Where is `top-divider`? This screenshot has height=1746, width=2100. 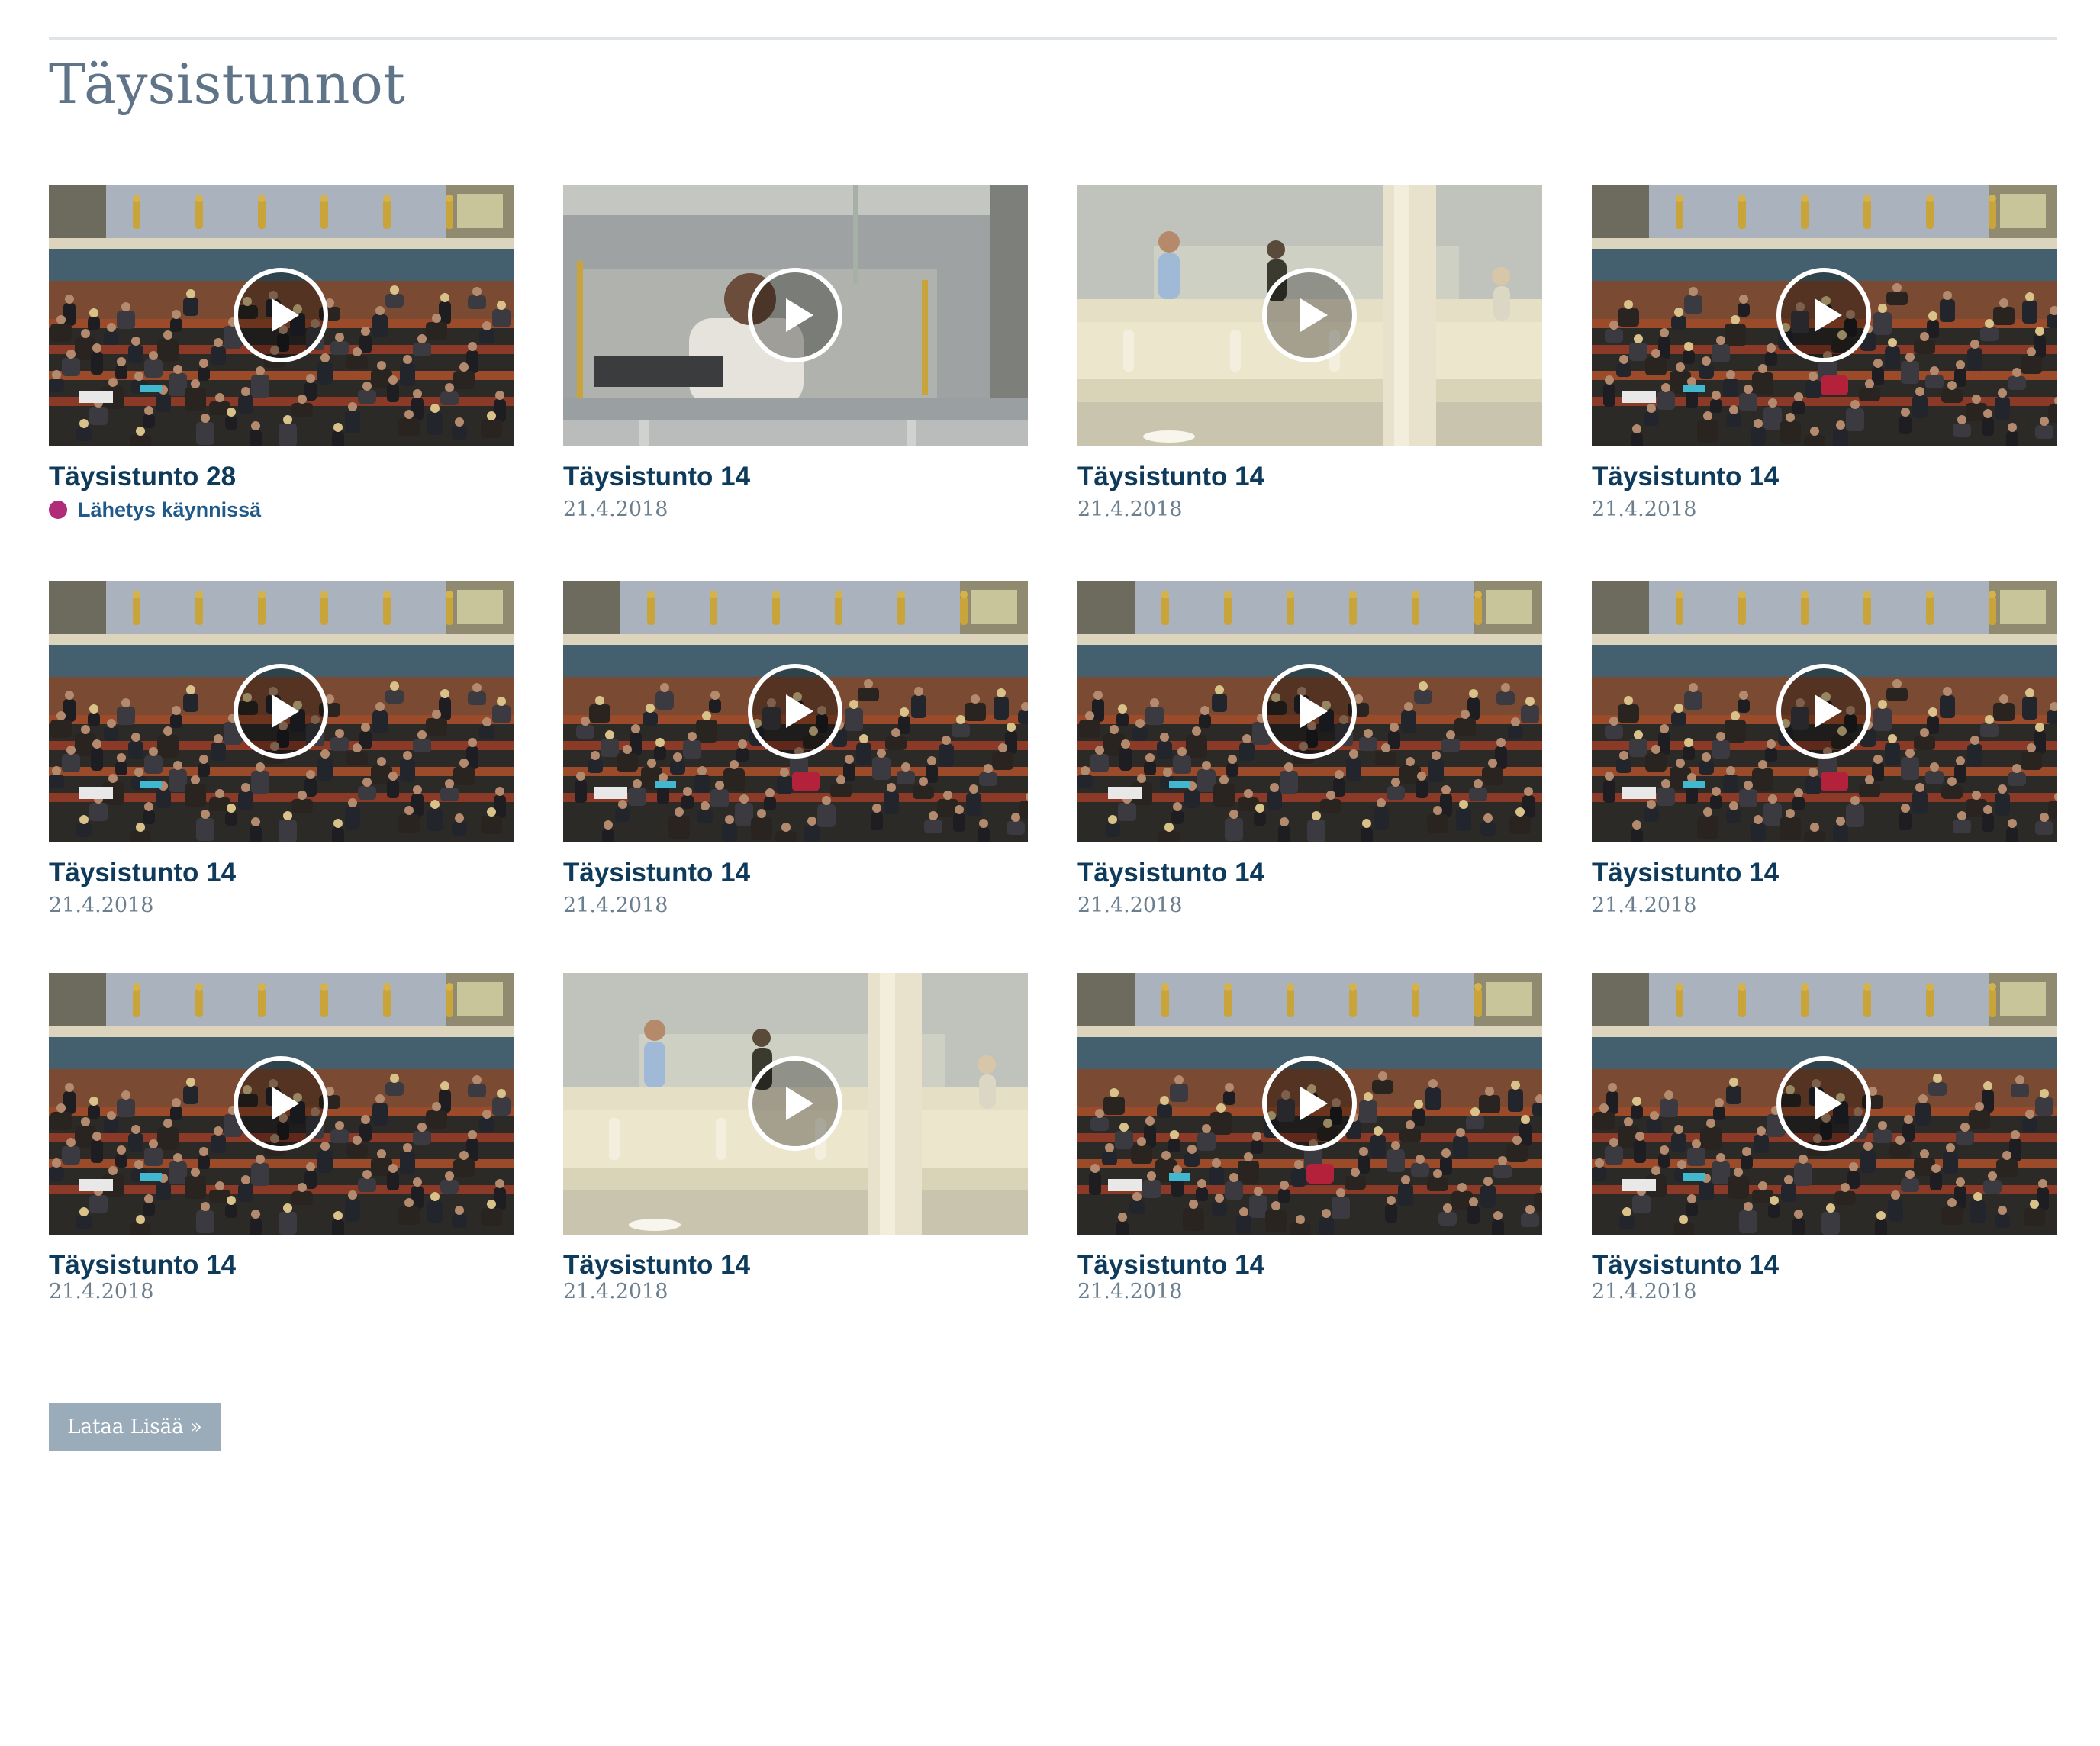
top-divider is located at coordinates (1053, 38).